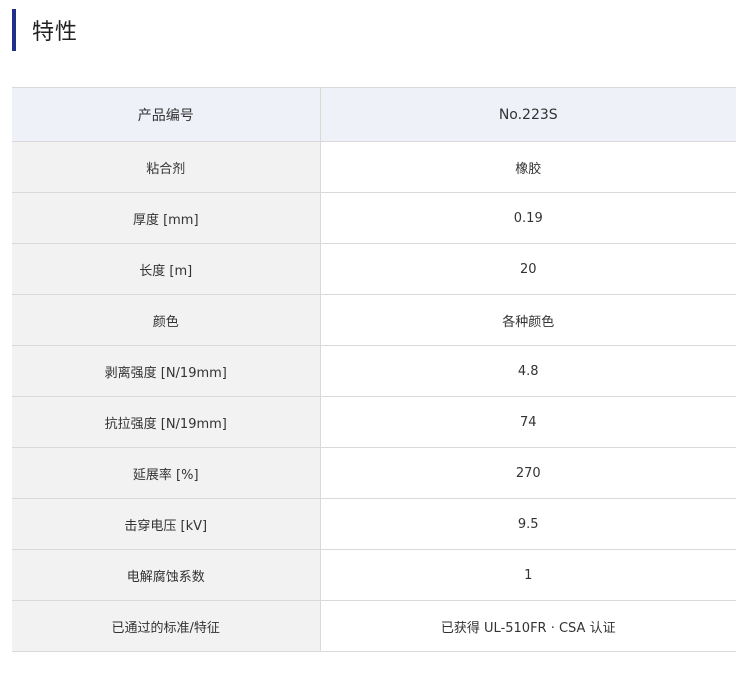  I want to click on row-label: 电解腐蚀系数, so click(166, 575).